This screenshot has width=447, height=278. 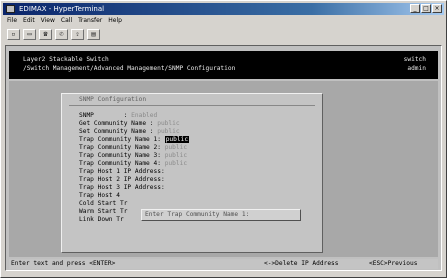 I want to click on properties-icon: ▤, so click(x=93, y=34).